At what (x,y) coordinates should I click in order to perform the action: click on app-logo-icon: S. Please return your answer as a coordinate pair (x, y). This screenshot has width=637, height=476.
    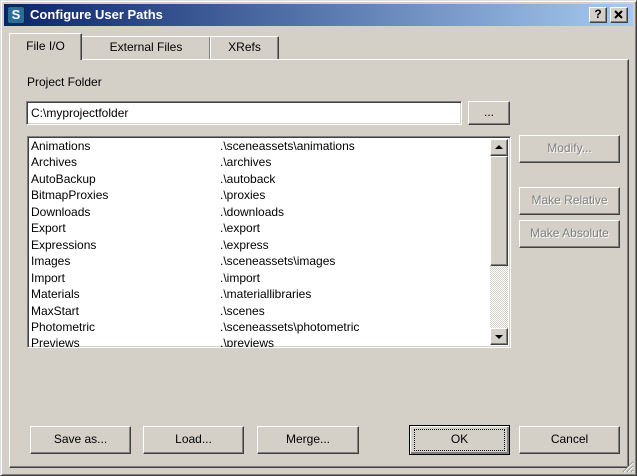
    Looking at the image, I should click on (16, 15).